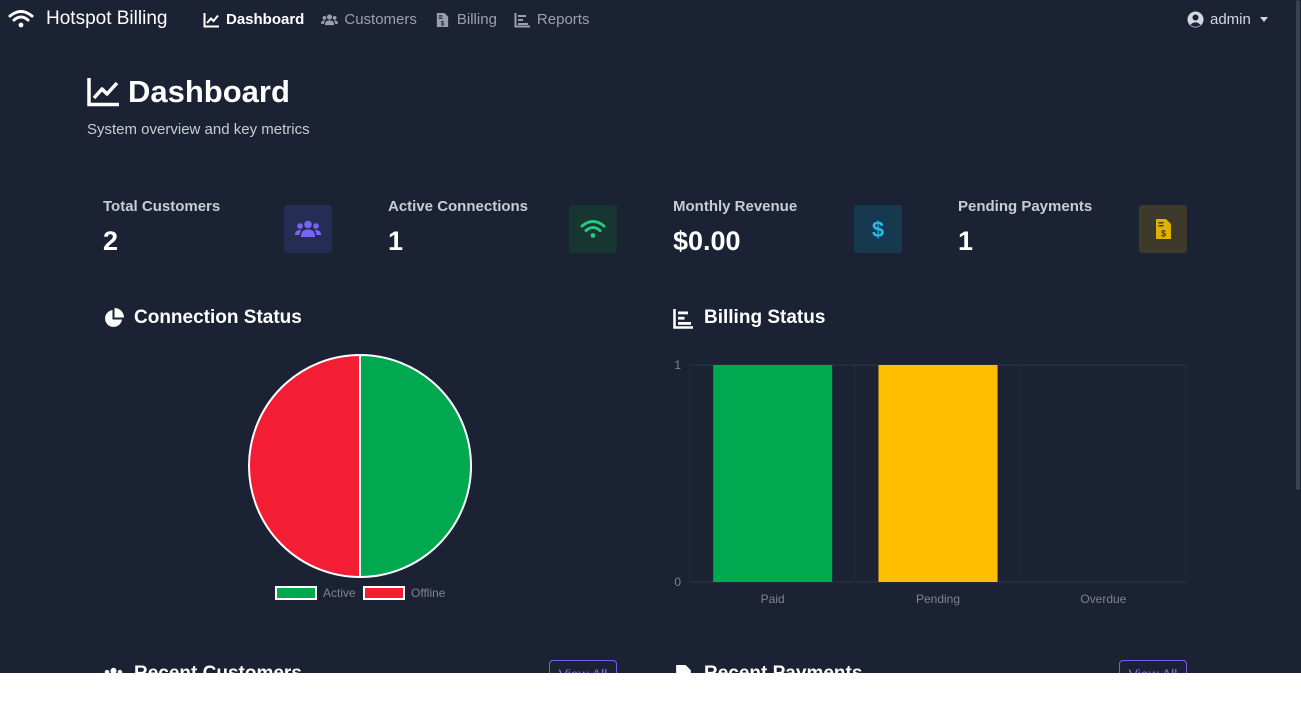 The width and height of the screenshot is (1301, 728). I want to click on stat-value: 2, so click(111, 241).